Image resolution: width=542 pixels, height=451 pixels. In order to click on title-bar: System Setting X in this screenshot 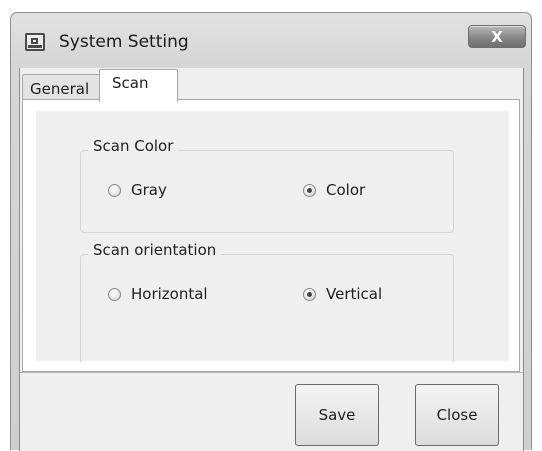, I will do `click(271, 35)`.